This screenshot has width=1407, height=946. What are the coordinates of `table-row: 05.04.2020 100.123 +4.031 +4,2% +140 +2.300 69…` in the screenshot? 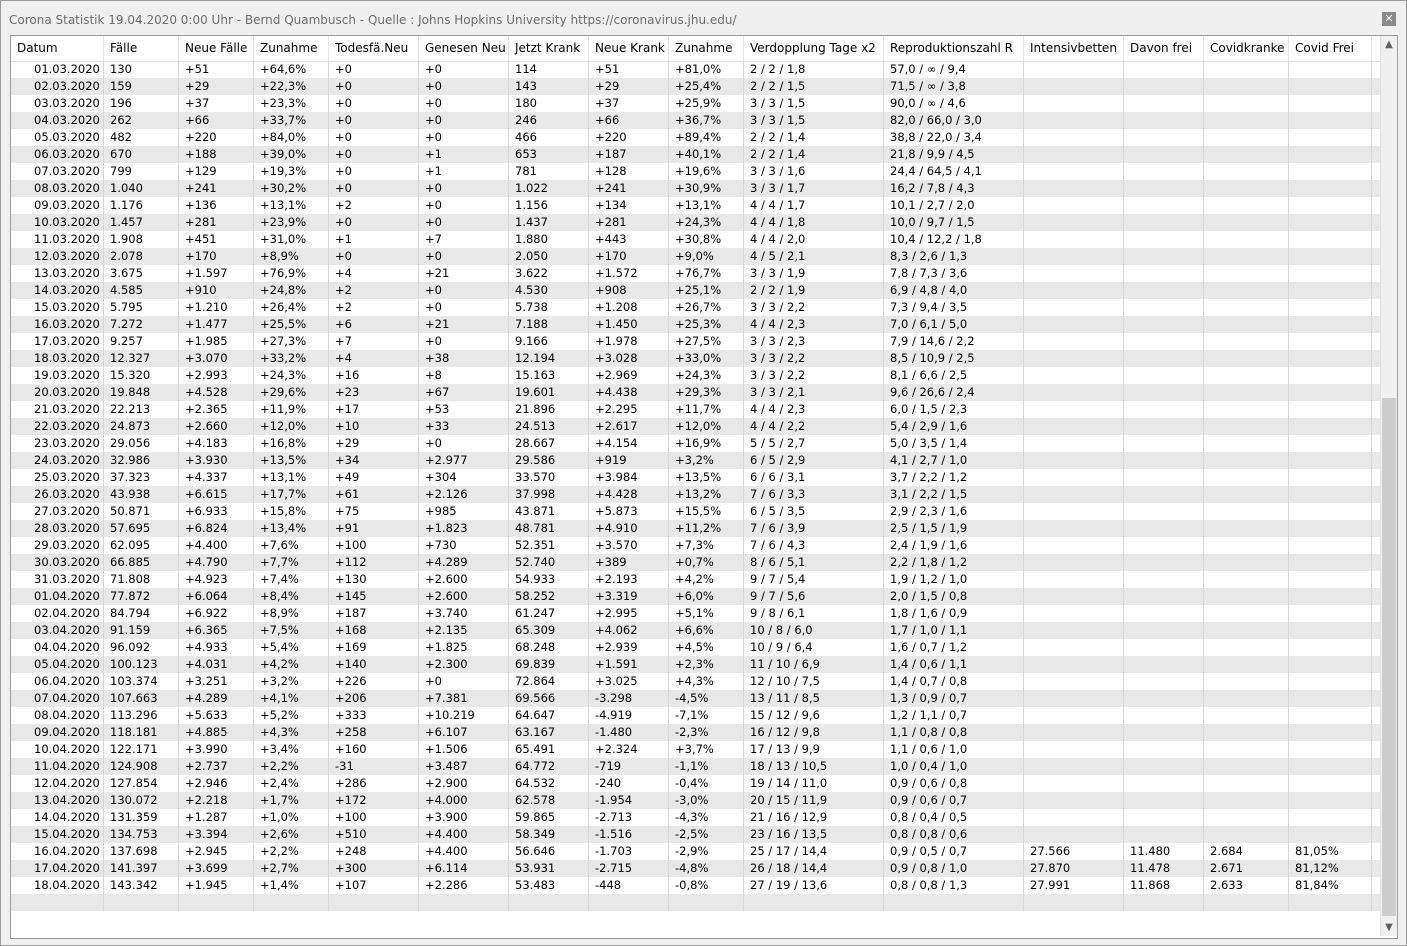 It's located at (696, 664).